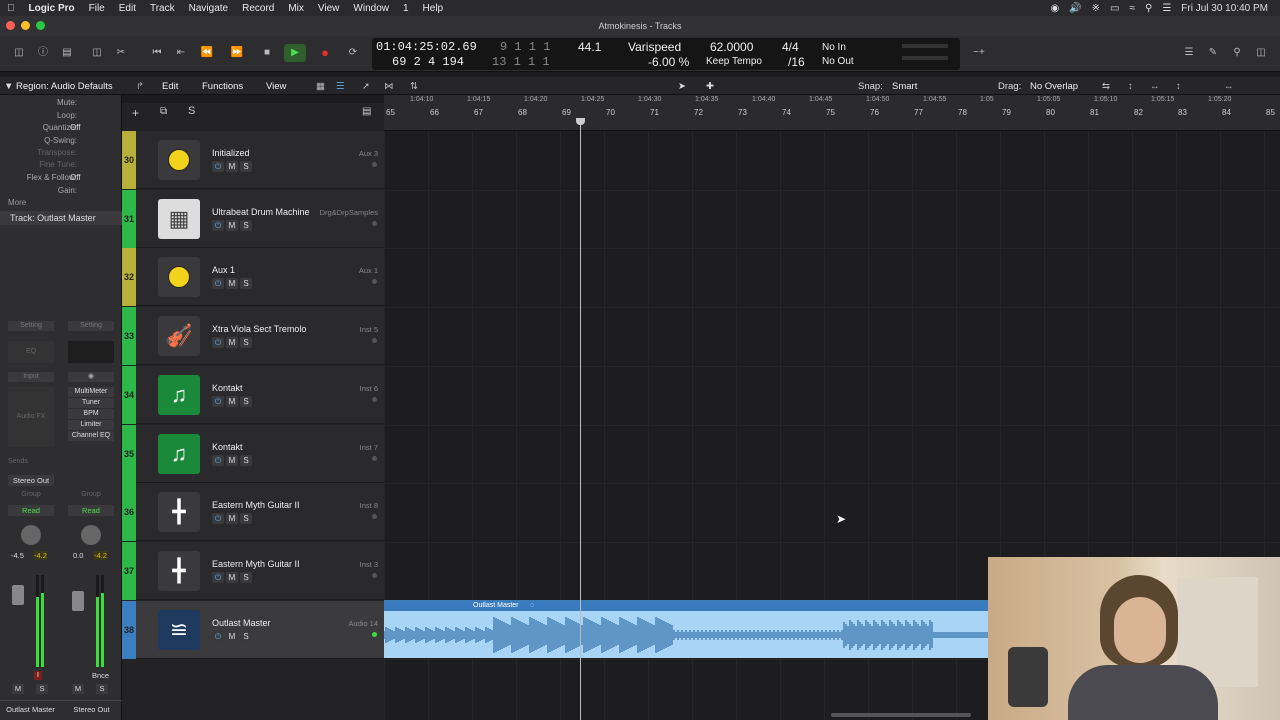  Describe the element at coordinates (253, 336) in the screenshot. I see `track-header-33: 33 🎻 Xtra Viola Sect Tremolo Inst 5 ⏻ M S` at that location.